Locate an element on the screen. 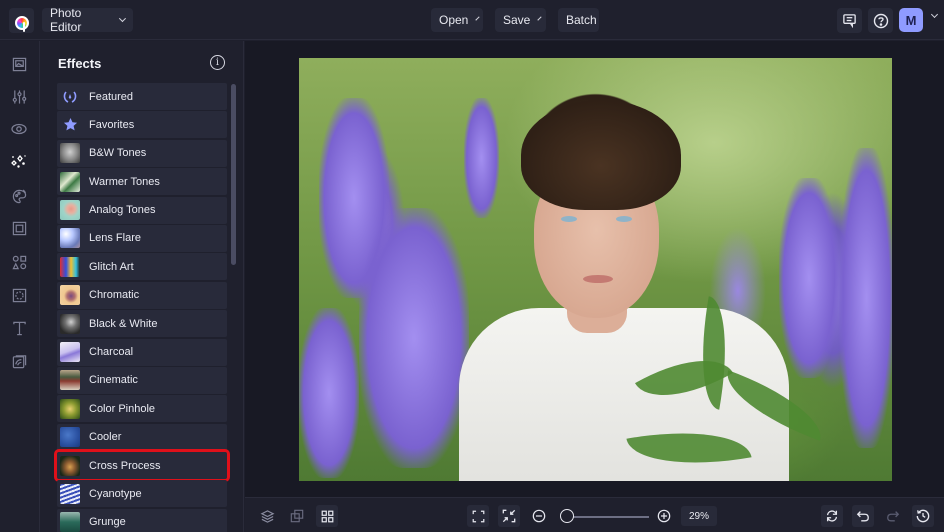 The height and width of the screenshot is (532, 944). zoom-slider-handle is located at coordinates (567, 516).